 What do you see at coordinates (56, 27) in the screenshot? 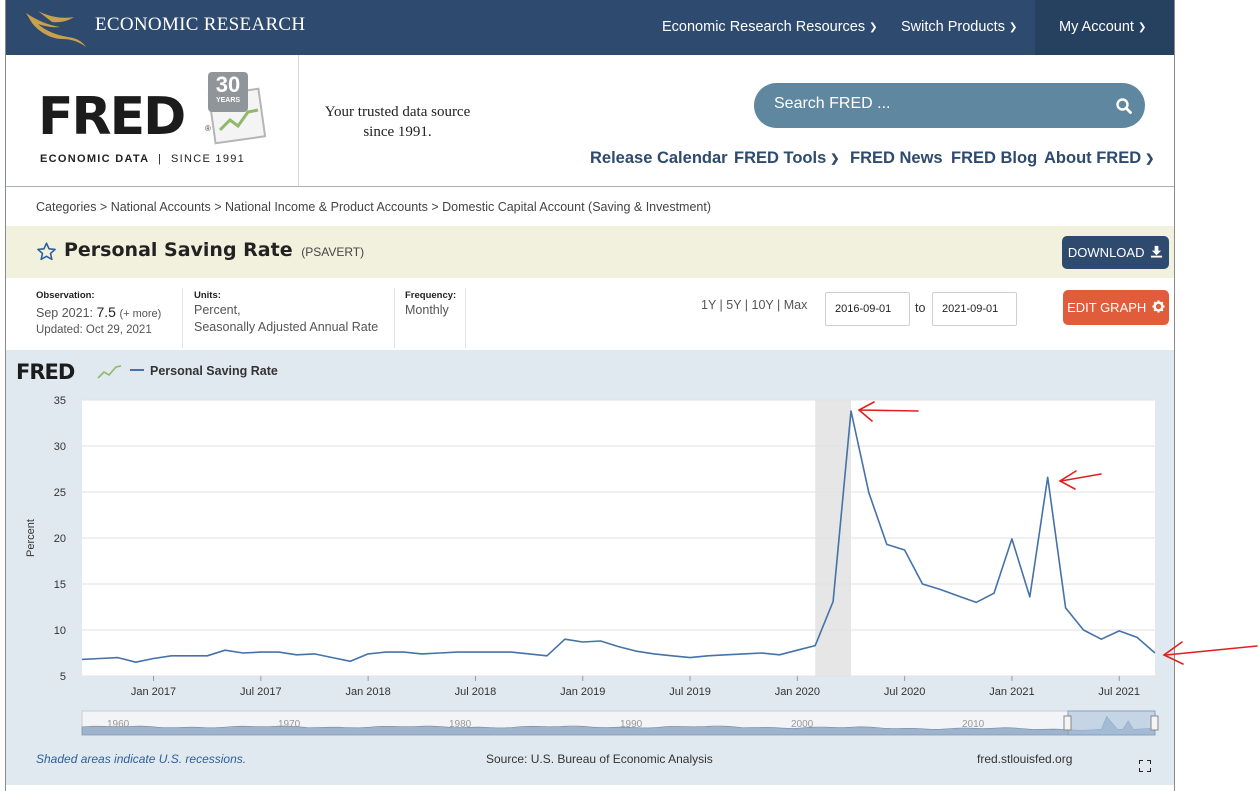
I see `eagle-logo-icon` at bounding box center [56, 27].